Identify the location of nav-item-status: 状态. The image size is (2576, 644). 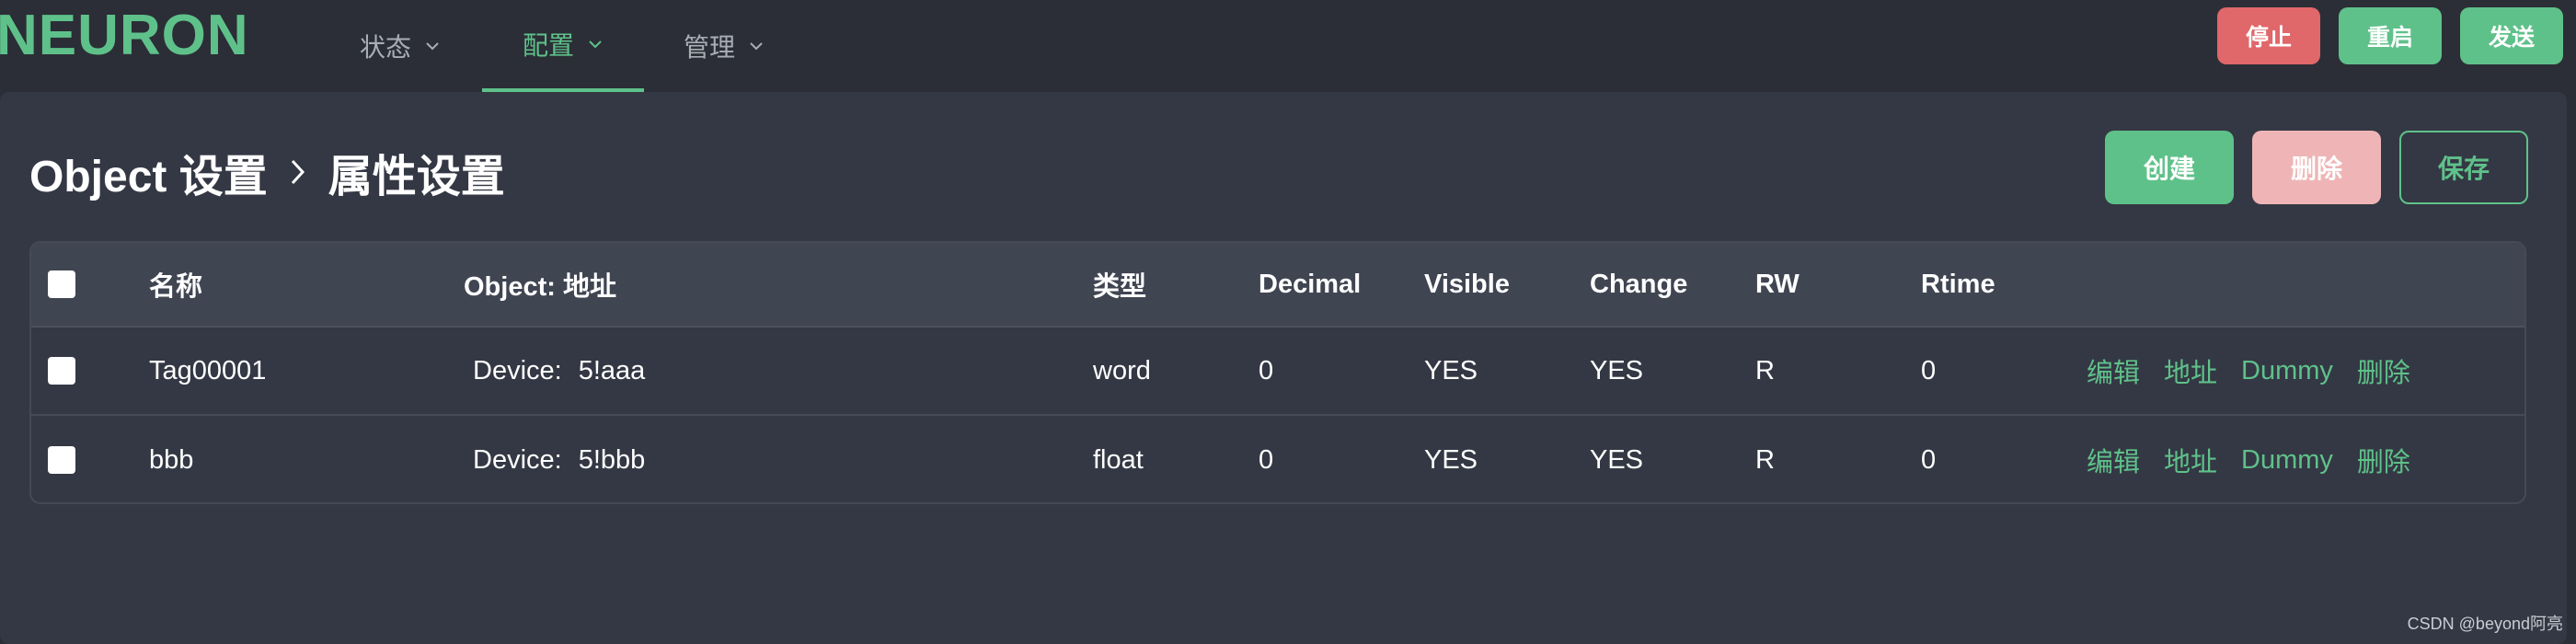
(400, 46).